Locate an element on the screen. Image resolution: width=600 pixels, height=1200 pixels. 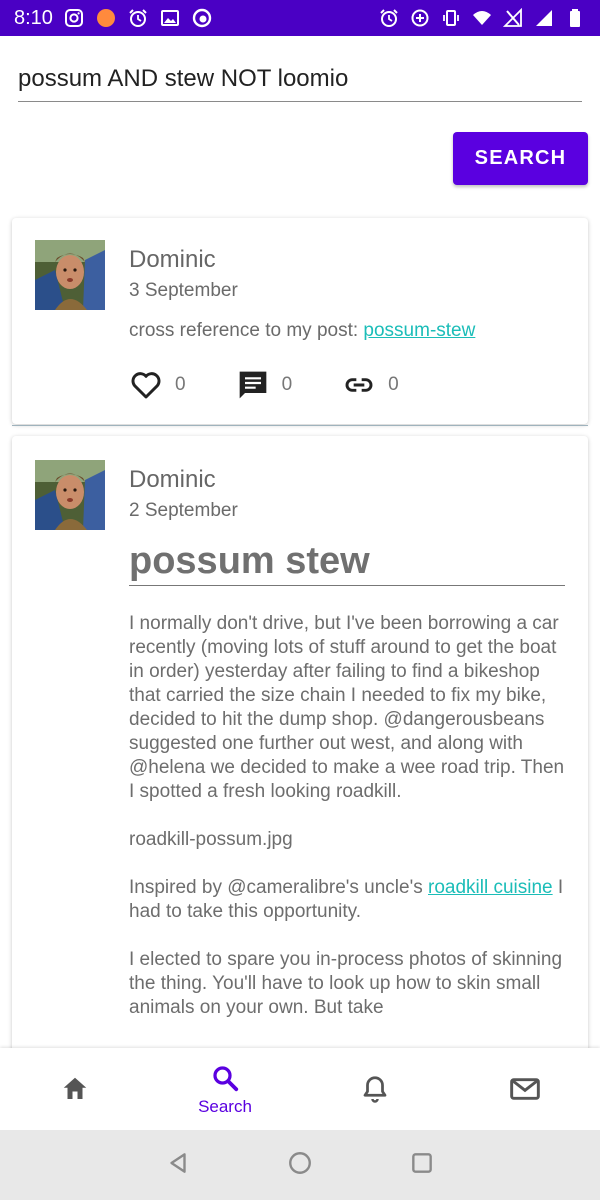
data-saver-icon is located at coordinates (420, 18).